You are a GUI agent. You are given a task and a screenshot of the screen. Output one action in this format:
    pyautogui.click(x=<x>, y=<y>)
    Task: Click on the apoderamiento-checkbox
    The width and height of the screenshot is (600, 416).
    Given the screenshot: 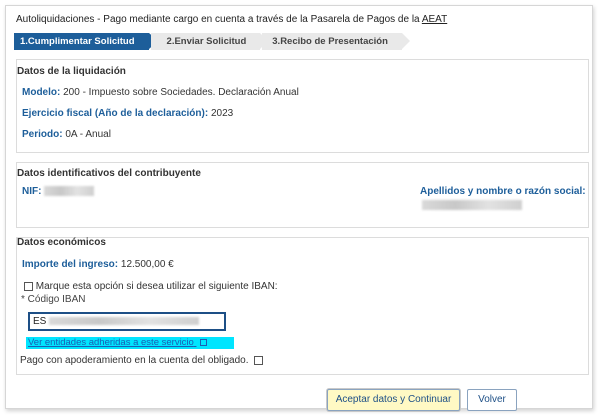 What is the action you would take?
    pyautogui.click(x=259, y=360)
    